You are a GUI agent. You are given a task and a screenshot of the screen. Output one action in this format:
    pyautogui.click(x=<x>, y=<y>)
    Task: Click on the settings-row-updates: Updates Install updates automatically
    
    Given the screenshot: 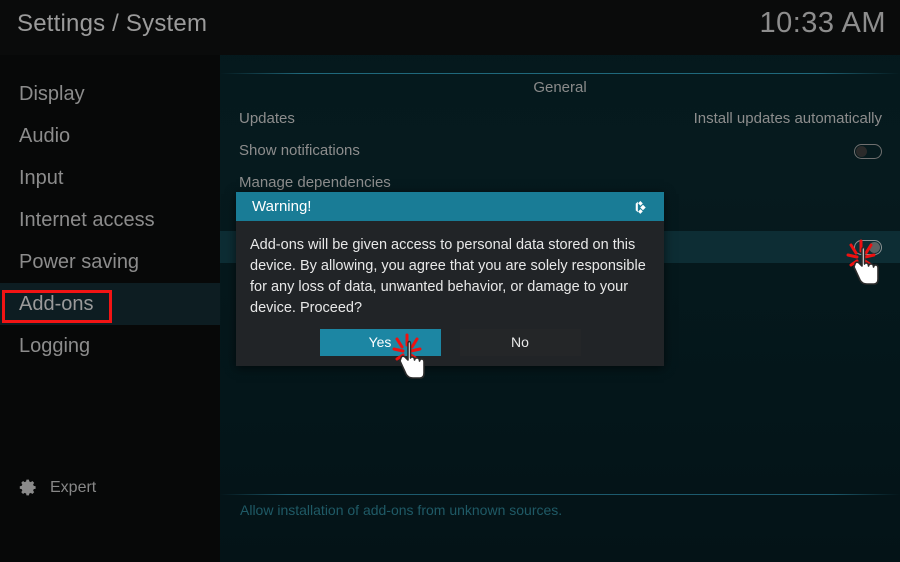 What is the action you would take?
    pyautogui.click(x=560, y=119)
    